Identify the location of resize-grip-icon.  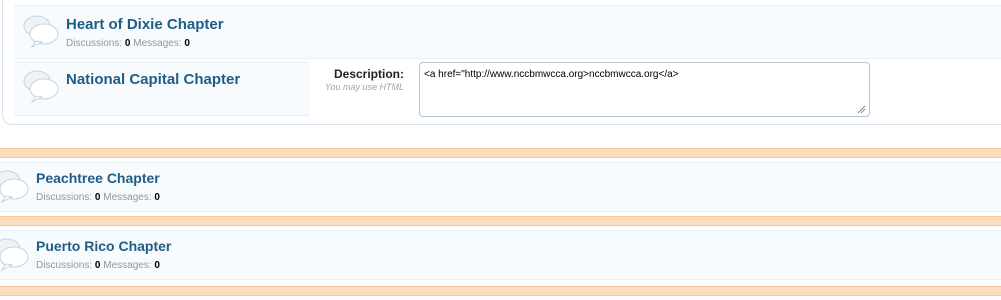
(861, 109).